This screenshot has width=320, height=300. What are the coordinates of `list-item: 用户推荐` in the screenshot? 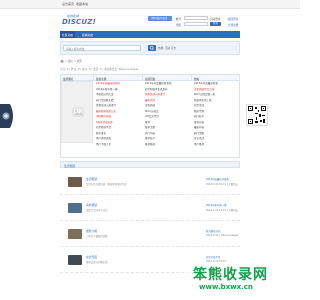 It's located at (216, 145).